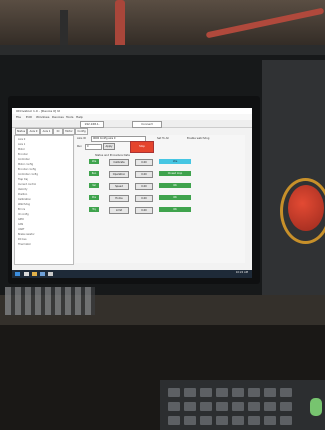 Image resolution: width=325 pixels, height=430 pixels. I want to click on tree-item: Controller, so click(24, 159).